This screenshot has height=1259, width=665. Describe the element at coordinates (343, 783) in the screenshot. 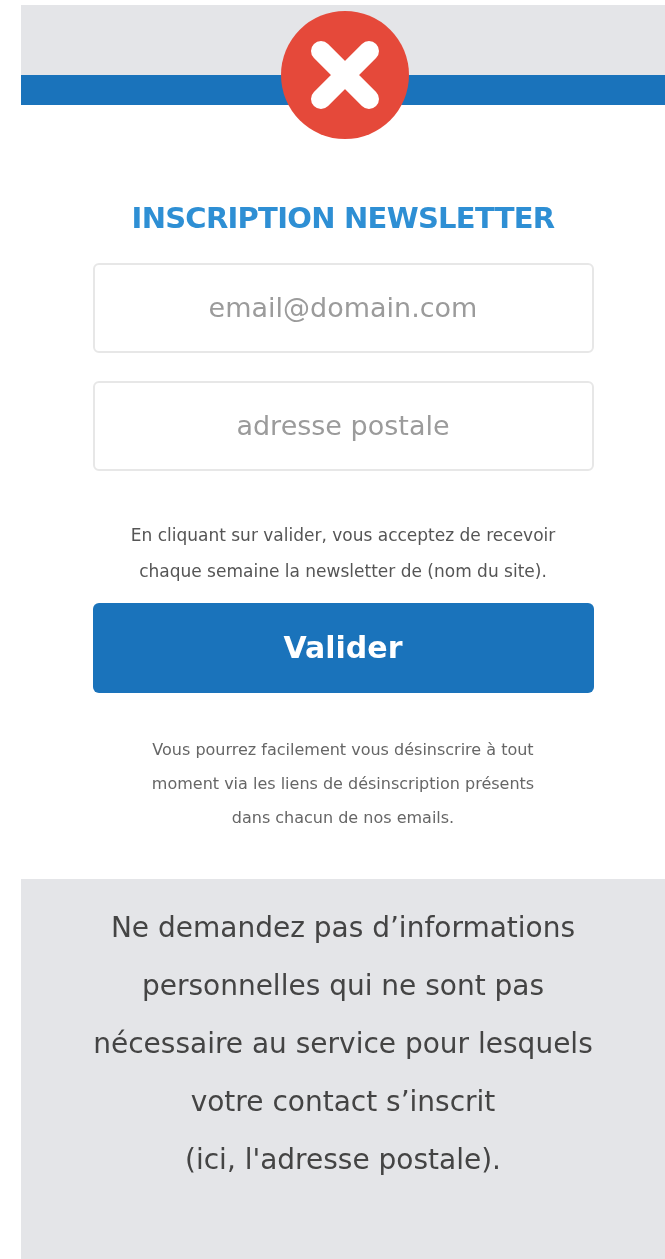

I see `unsubscribe-note: Vous pourrez facilement vous désinscrire à tout moment via les liens de désinscription présents dans chacun de nos emails.` at that location.